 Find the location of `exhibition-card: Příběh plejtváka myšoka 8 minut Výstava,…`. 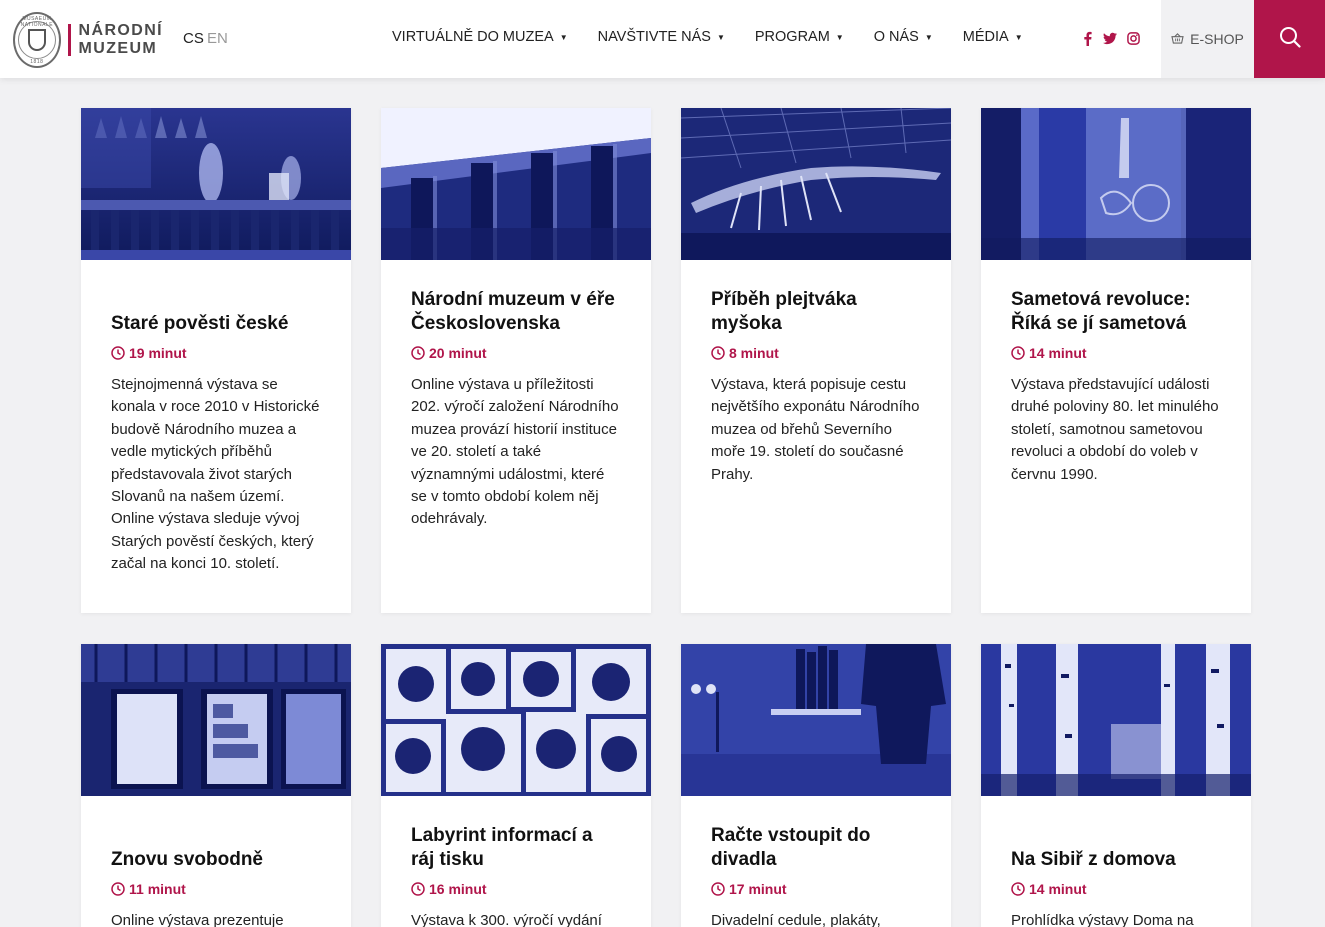

exhibition-card: Příběh plejtváka myšoka 8 minut Výstava,… is located at coordinates (816, 360).